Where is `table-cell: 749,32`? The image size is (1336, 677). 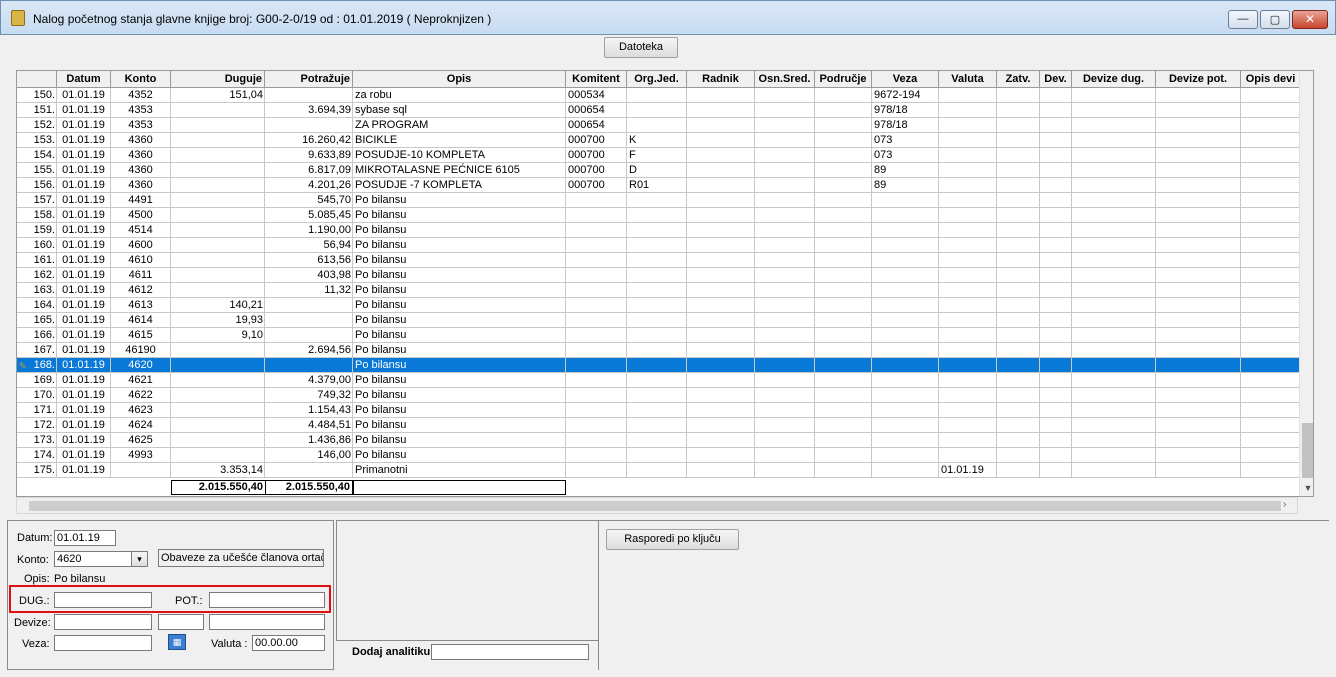 table-cell: 749,32 is located at coordinates (309, 395).